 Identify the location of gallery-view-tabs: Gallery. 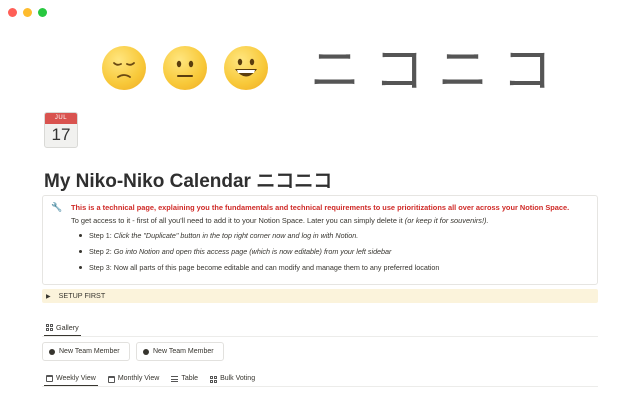
(62, 328).